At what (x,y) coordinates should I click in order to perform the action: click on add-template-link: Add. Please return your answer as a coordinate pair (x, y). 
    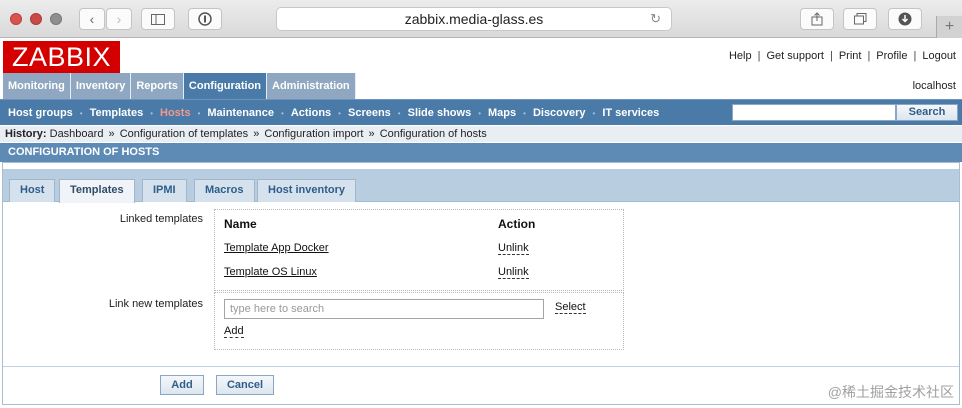
    Looking at the image, I should click on (234, 331).